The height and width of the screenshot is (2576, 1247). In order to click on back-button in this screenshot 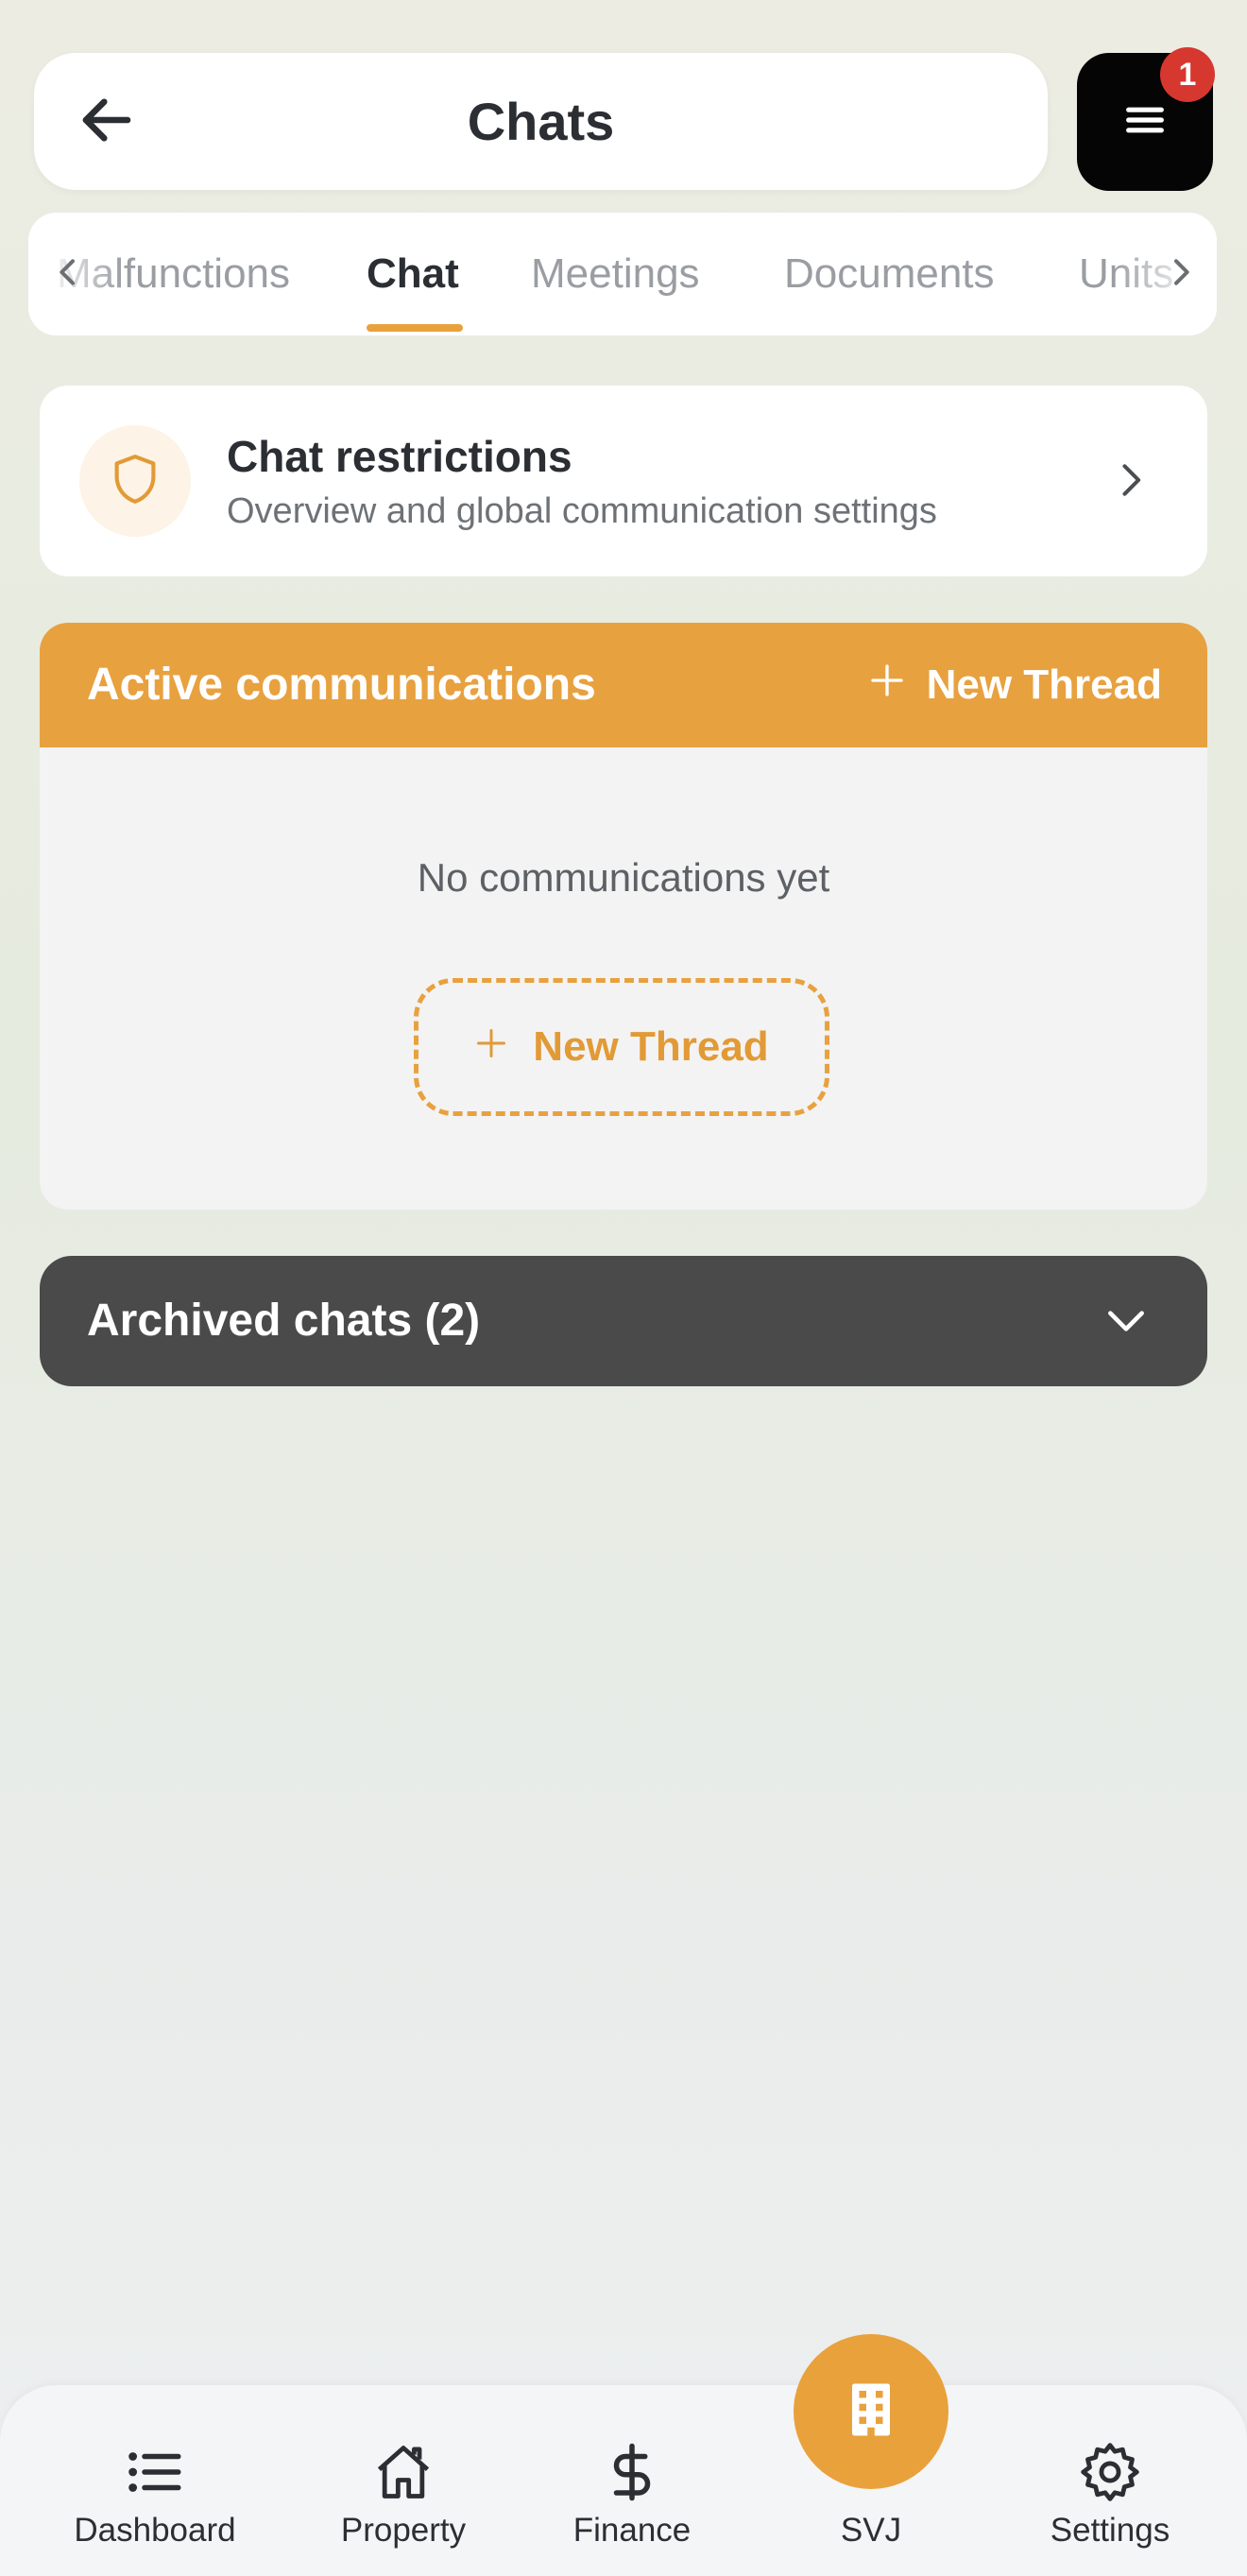, I will do `click(107, 122)`.